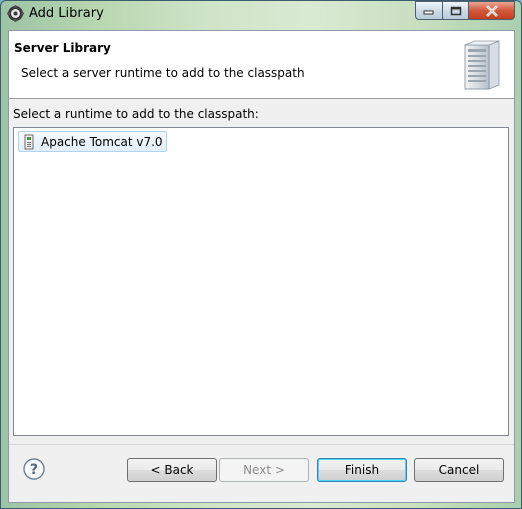  I want to click on minimize-button, so click(429, 10).